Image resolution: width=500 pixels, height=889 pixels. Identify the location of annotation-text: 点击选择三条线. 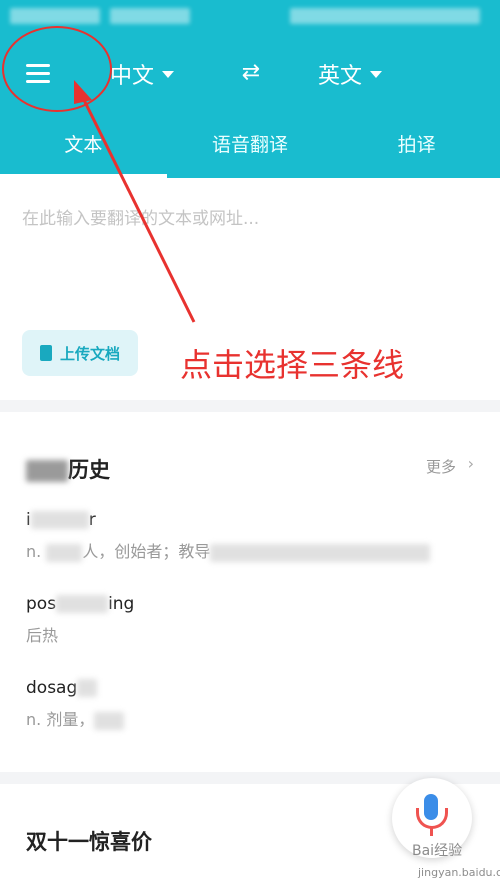
(292, 365).